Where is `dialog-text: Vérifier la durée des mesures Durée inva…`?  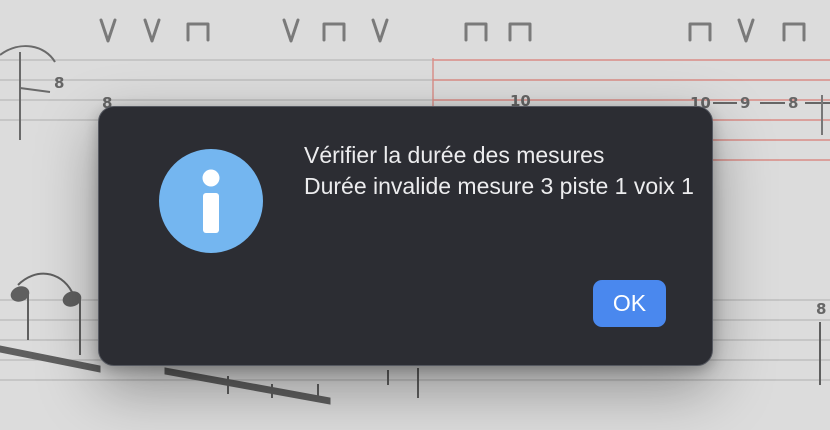
dialog-text: Vérifier la durée des mesures Durée inva… is located at coordinates (499, 171).